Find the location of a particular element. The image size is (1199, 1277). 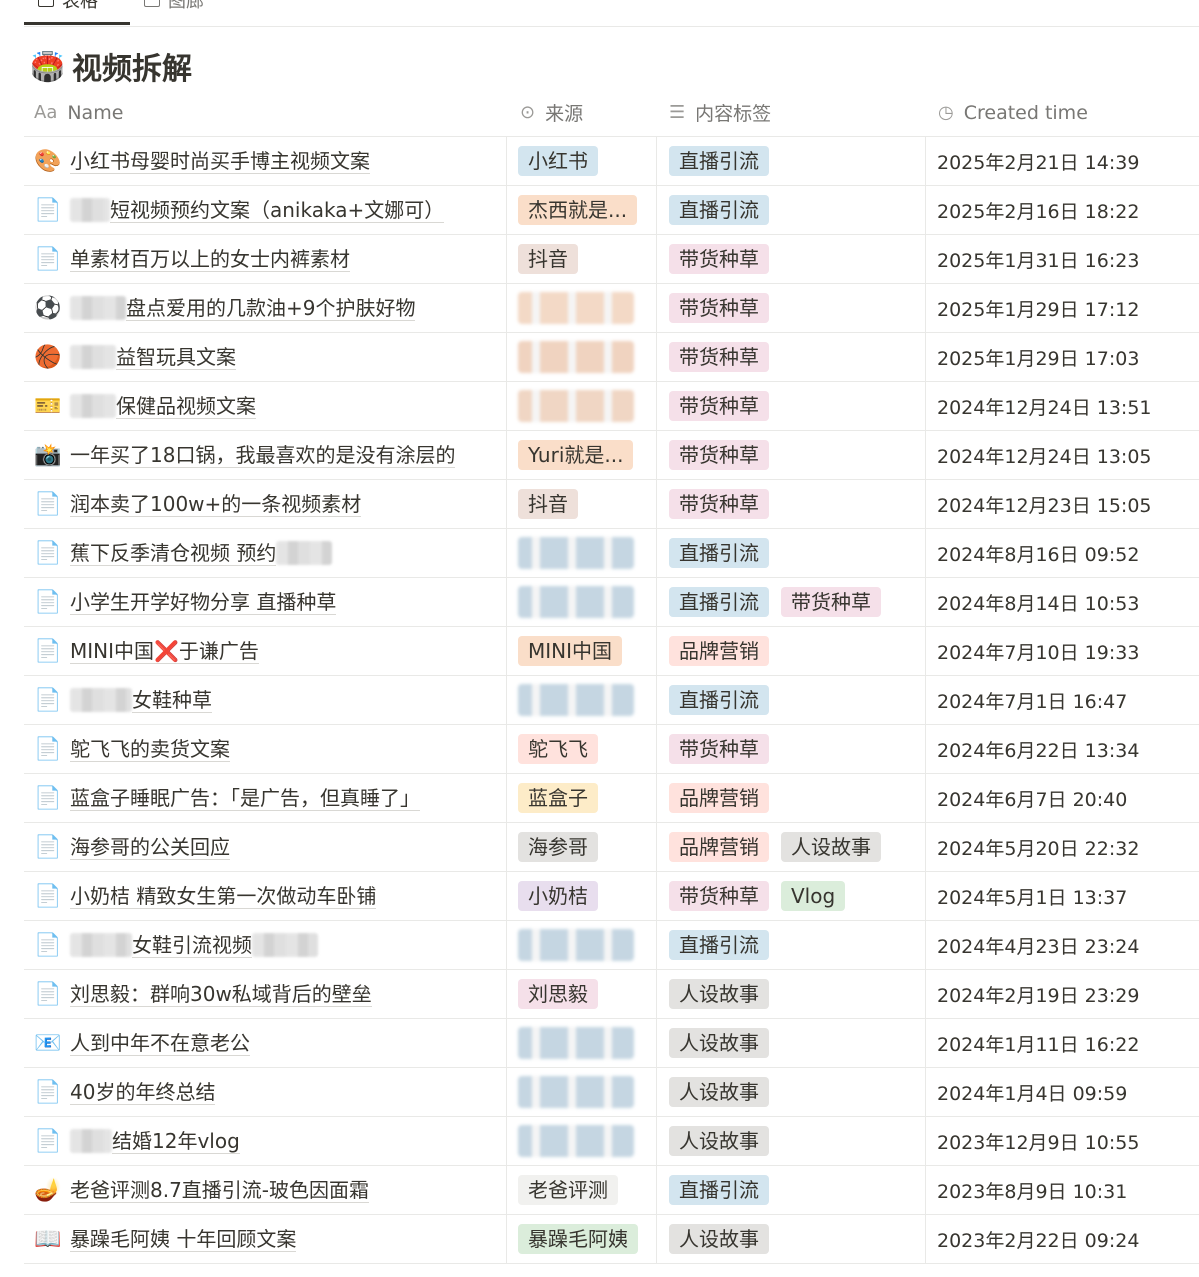

source-cell: MINI中国 is located at coordinates (570, 651).